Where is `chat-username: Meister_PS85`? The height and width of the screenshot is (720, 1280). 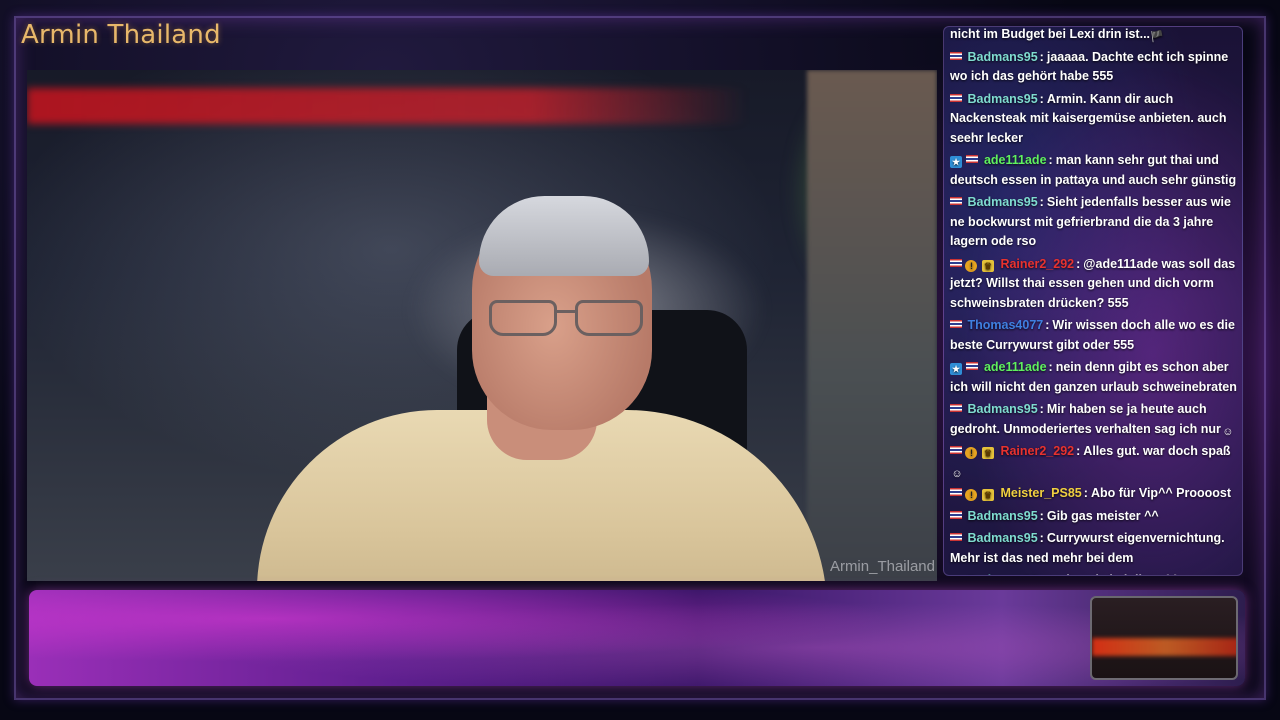 chat-username: Meister_PS85 is located at coordinates (1040, 493).